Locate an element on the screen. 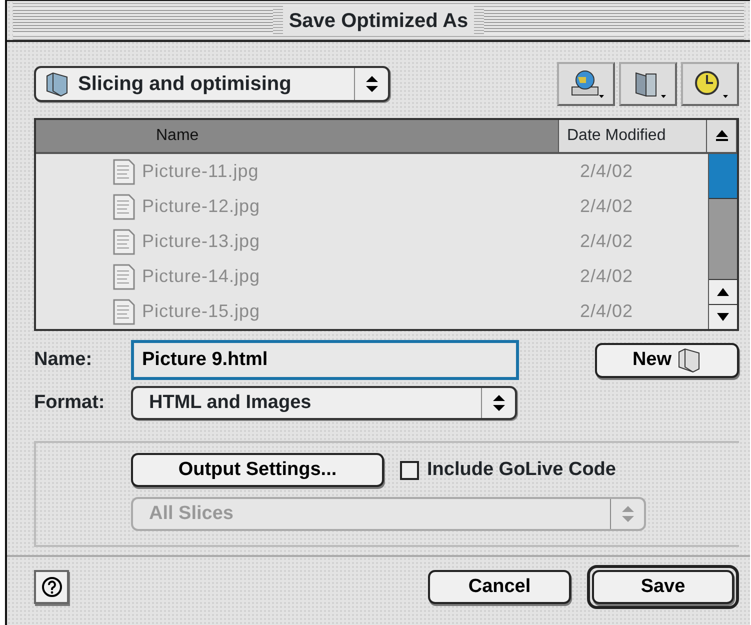 The width and height of the screenshot is (751, 625). scroll-up-button is located at coordinates (723, 291).